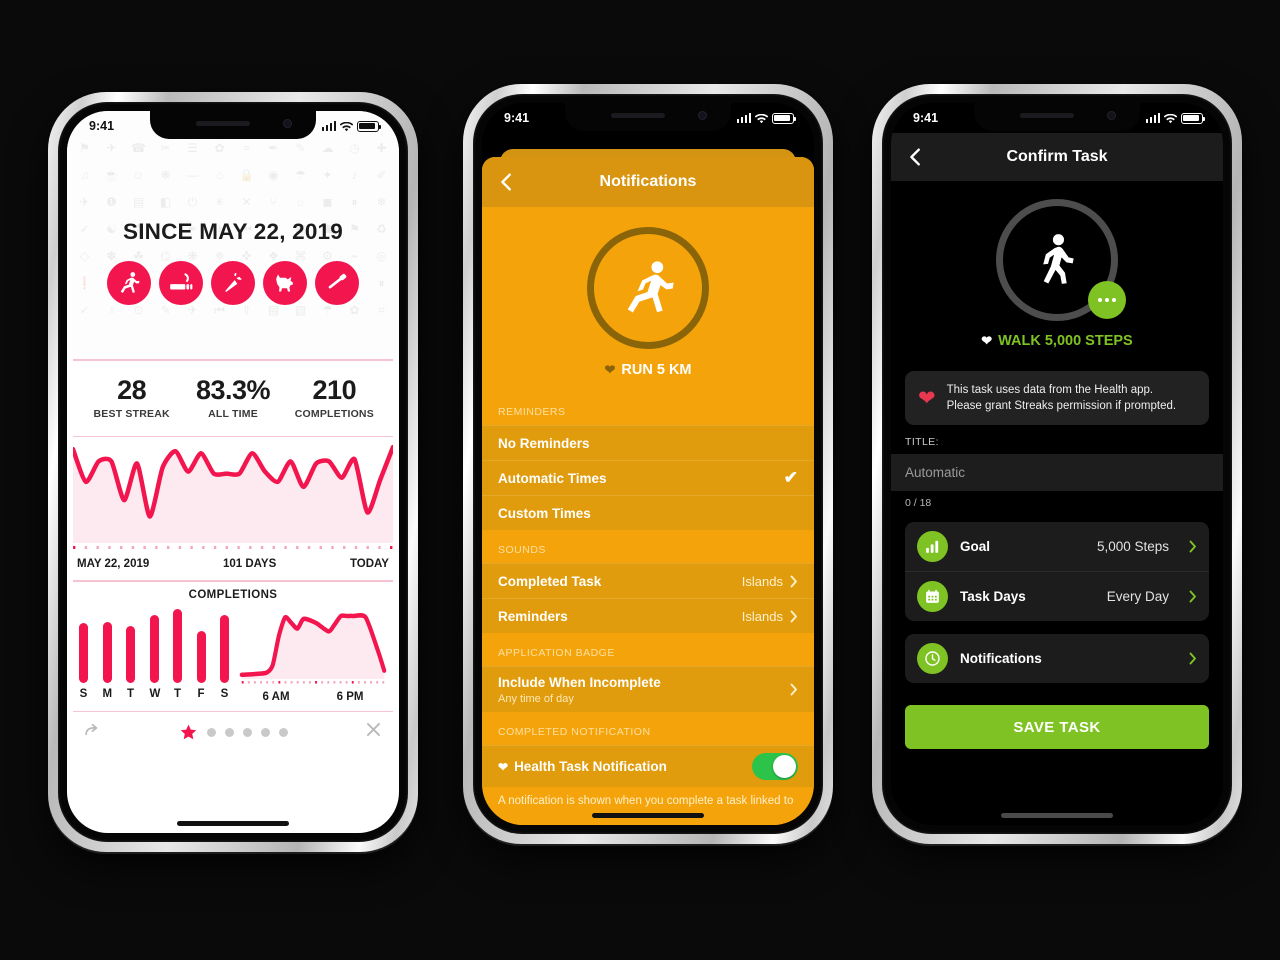  What do you see at coordinates (92, 732) in the screenshot?
I see `share-icon` at bounding box center [92, 732].